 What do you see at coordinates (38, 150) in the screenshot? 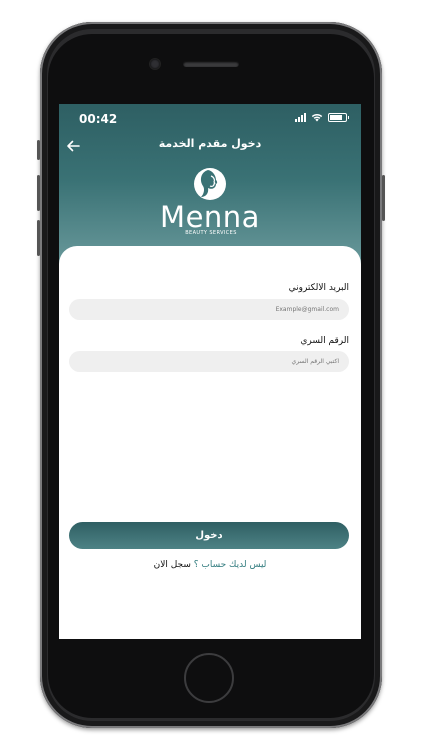
I see `mute-switch` at bounding box center [38, 150].